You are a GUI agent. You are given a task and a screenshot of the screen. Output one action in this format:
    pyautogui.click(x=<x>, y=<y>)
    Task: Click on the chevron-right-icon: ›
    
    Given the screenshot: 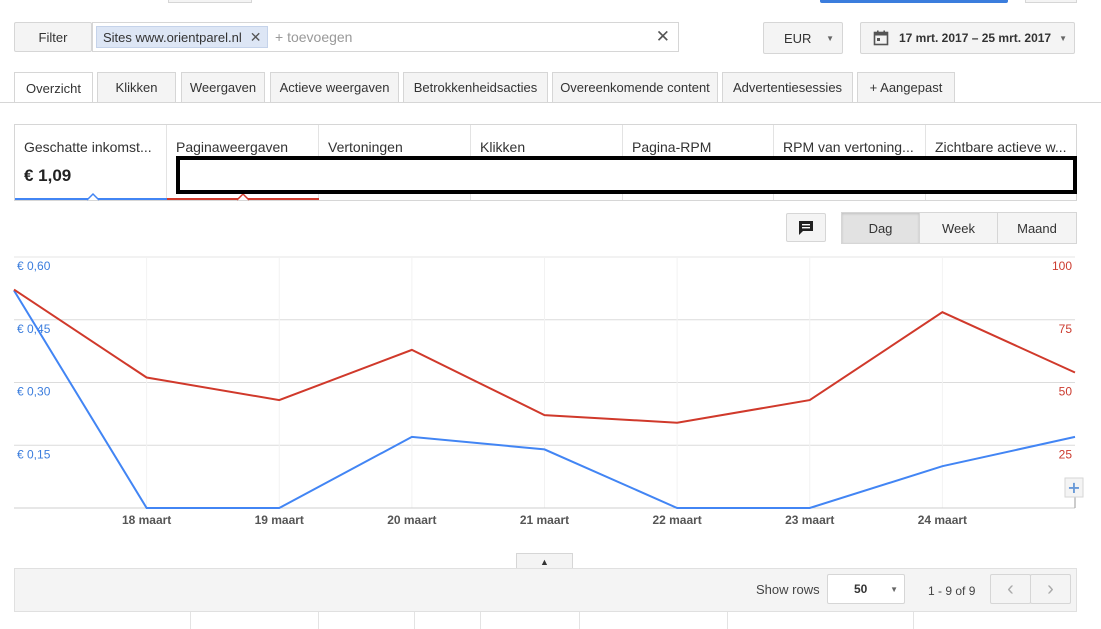 What is the action you would take?
    pyautogui.click(x=1050, y=589)
    